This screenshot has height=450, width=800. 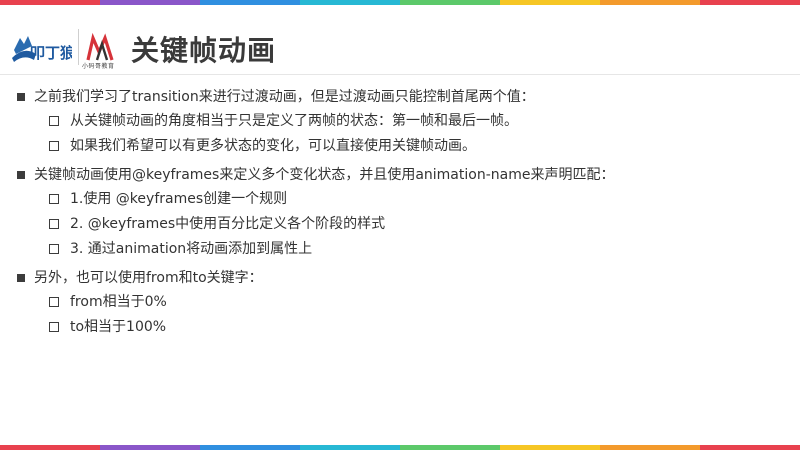 I want to click on bullet-text: from相当于0%, so click(x=118, y=302).